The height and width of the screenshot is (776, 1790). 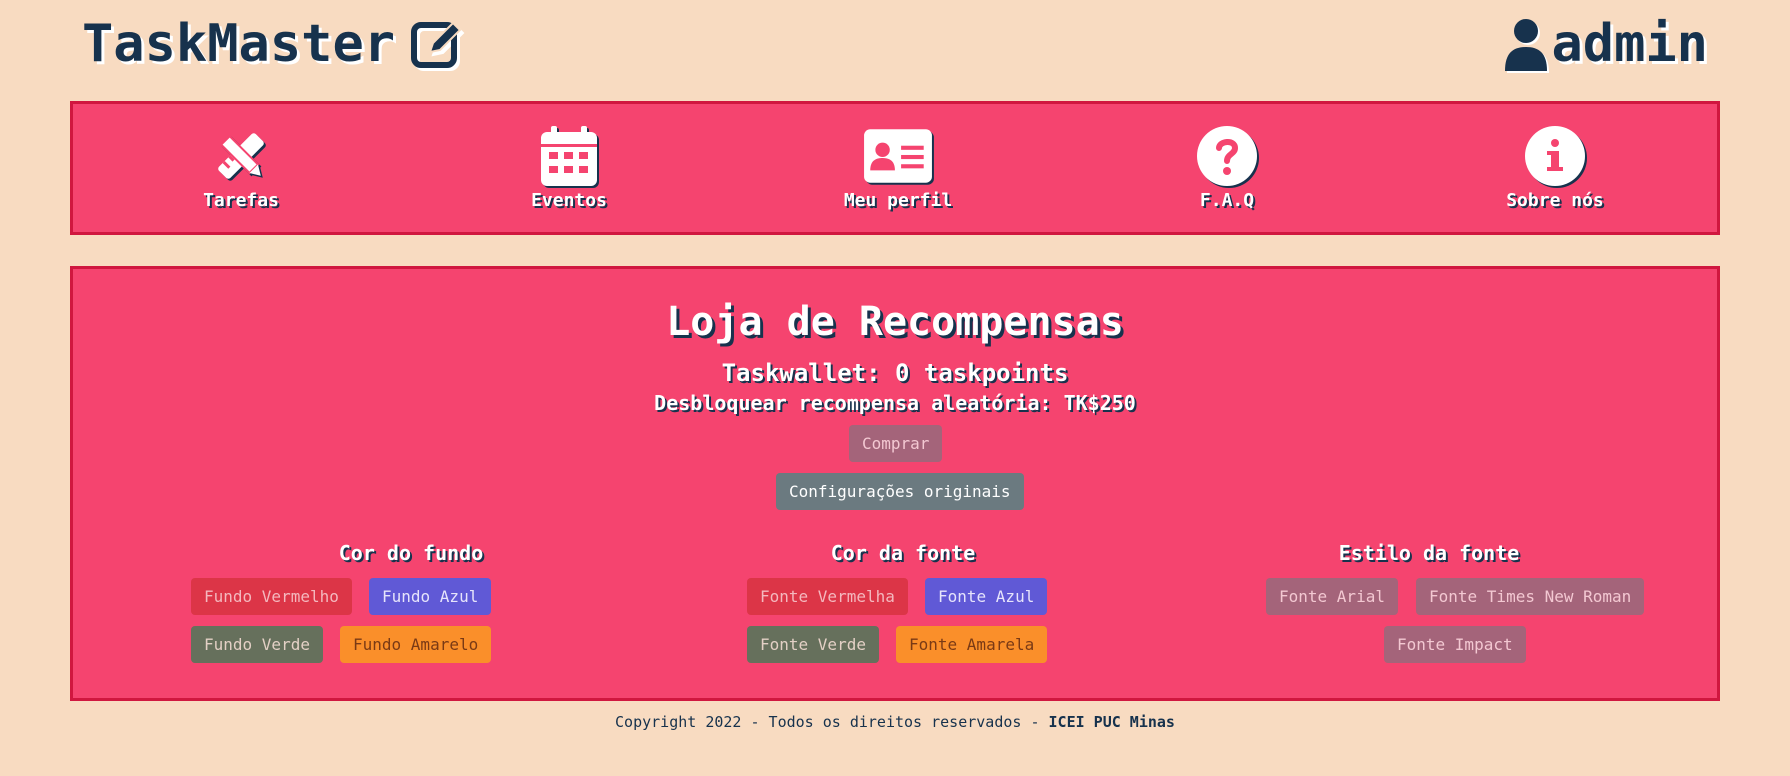 I want to click on buy-button: Comprar, so click(x=896, y=443).